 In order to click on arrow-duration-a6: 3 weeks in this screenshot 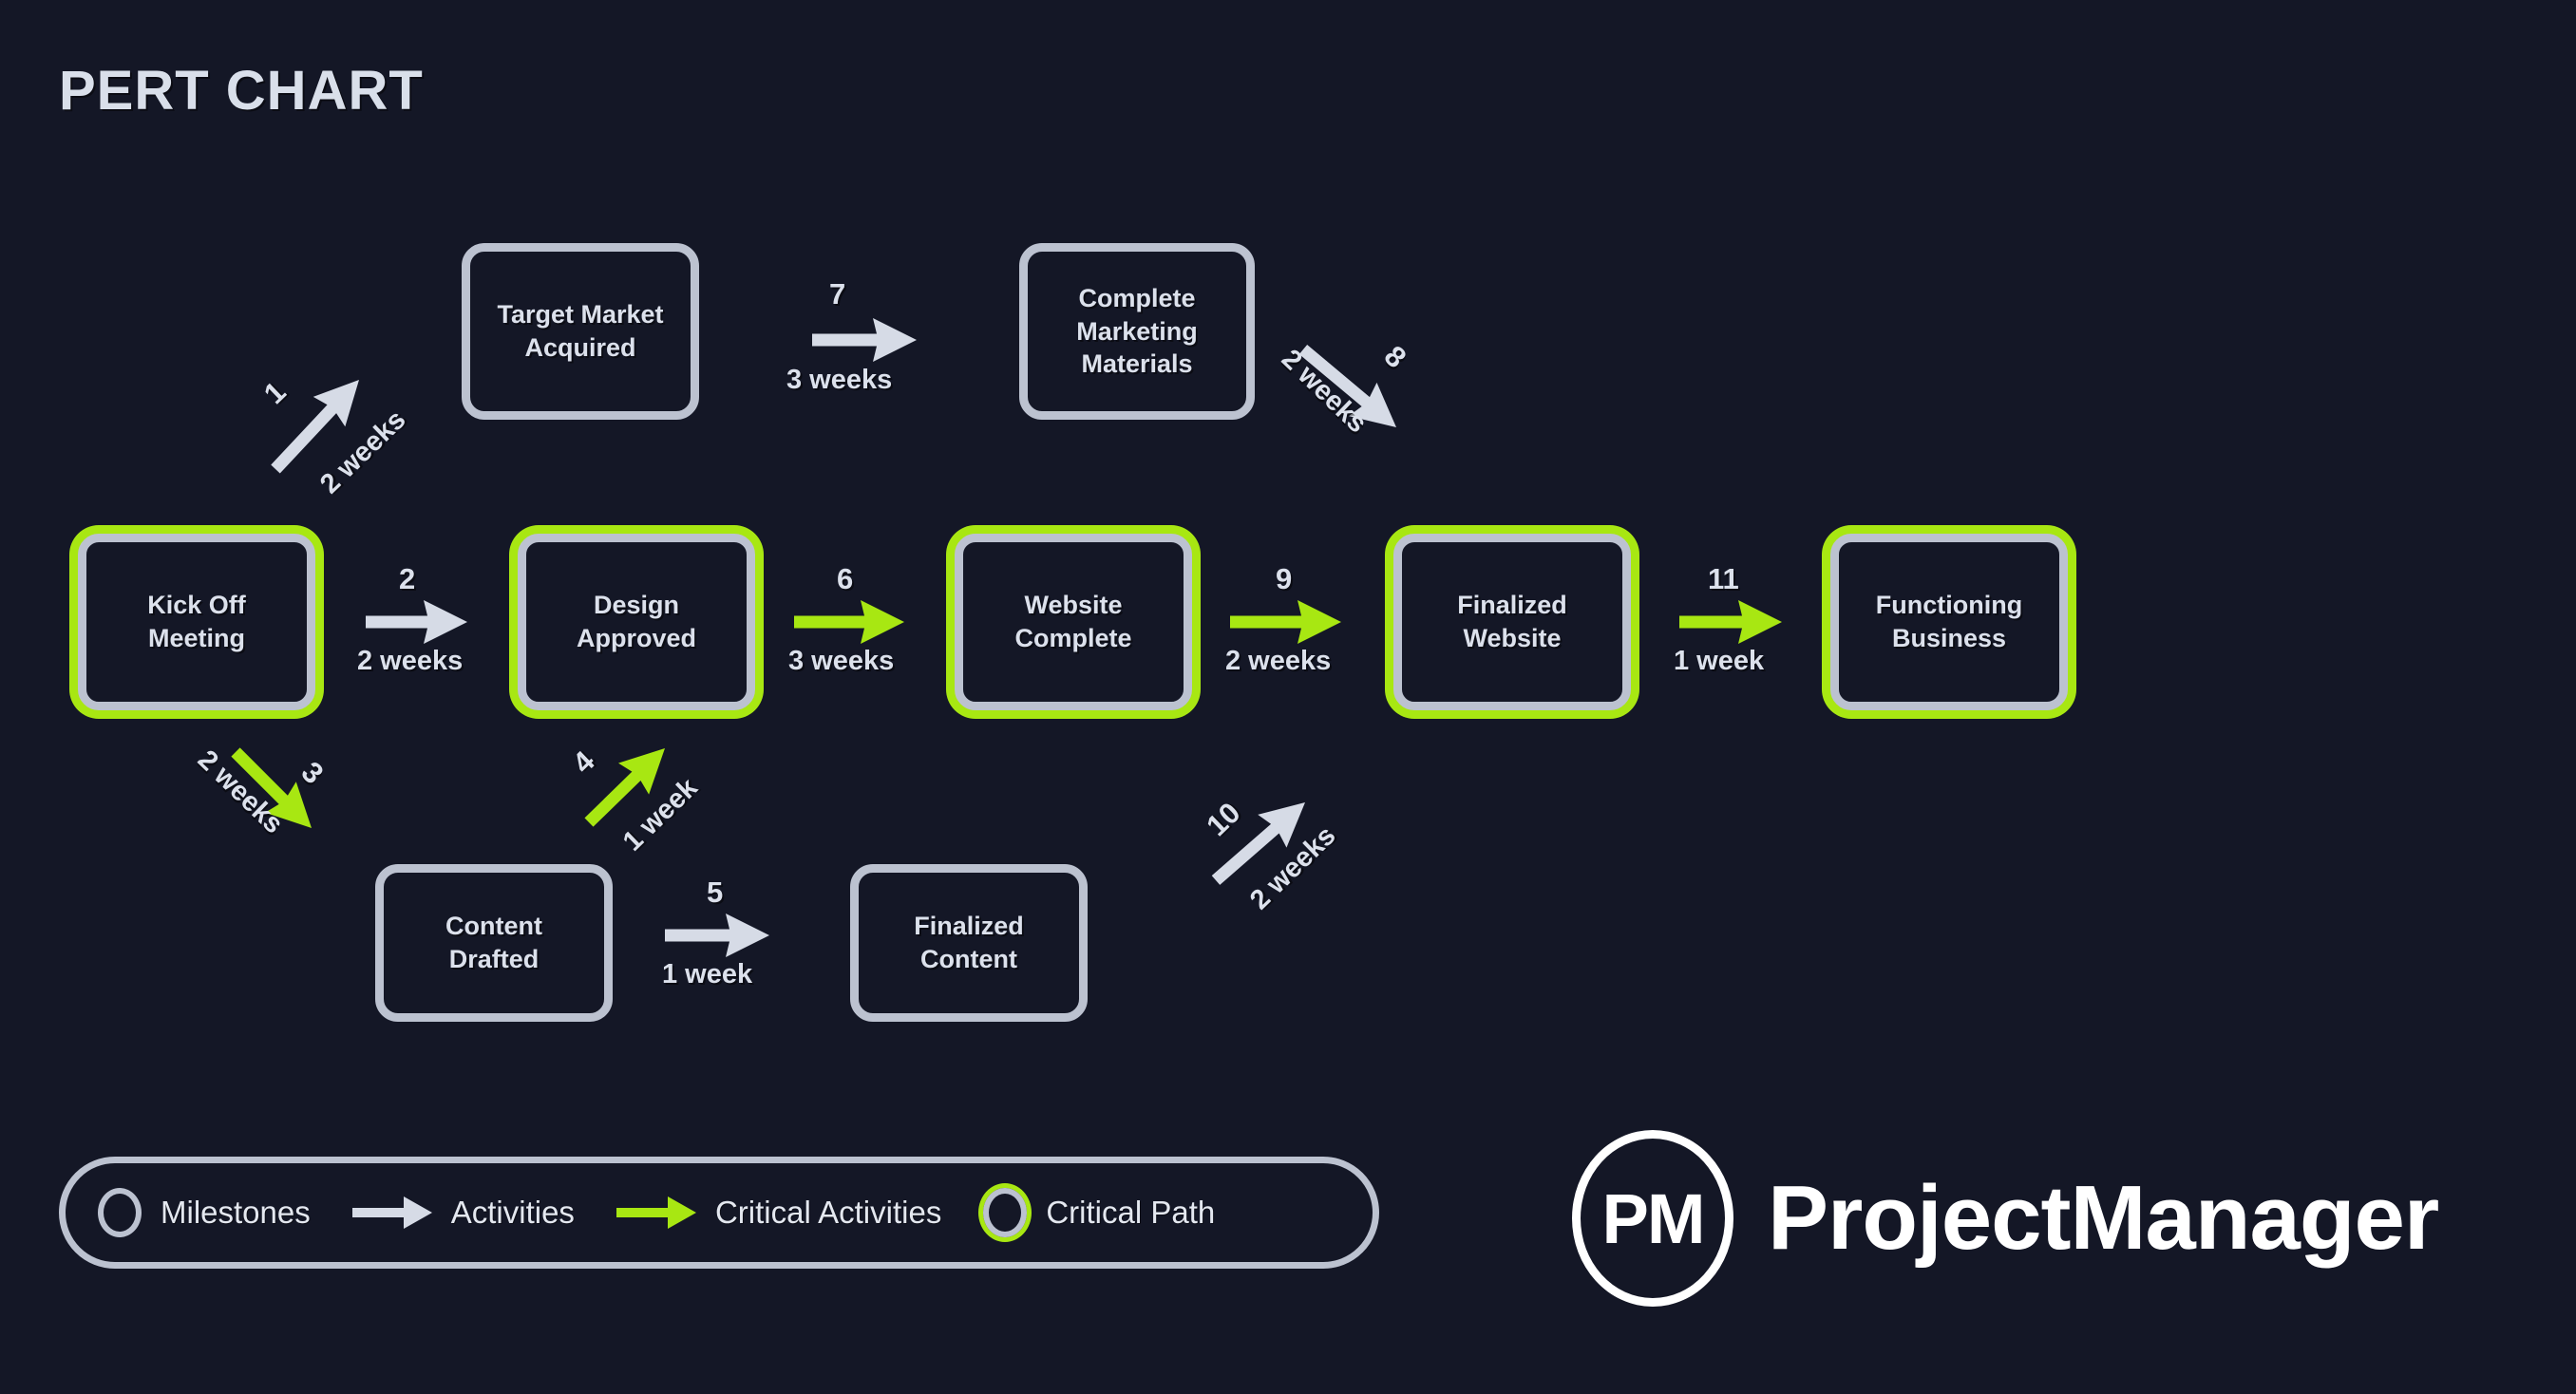, I will do `click(841, 661)`.